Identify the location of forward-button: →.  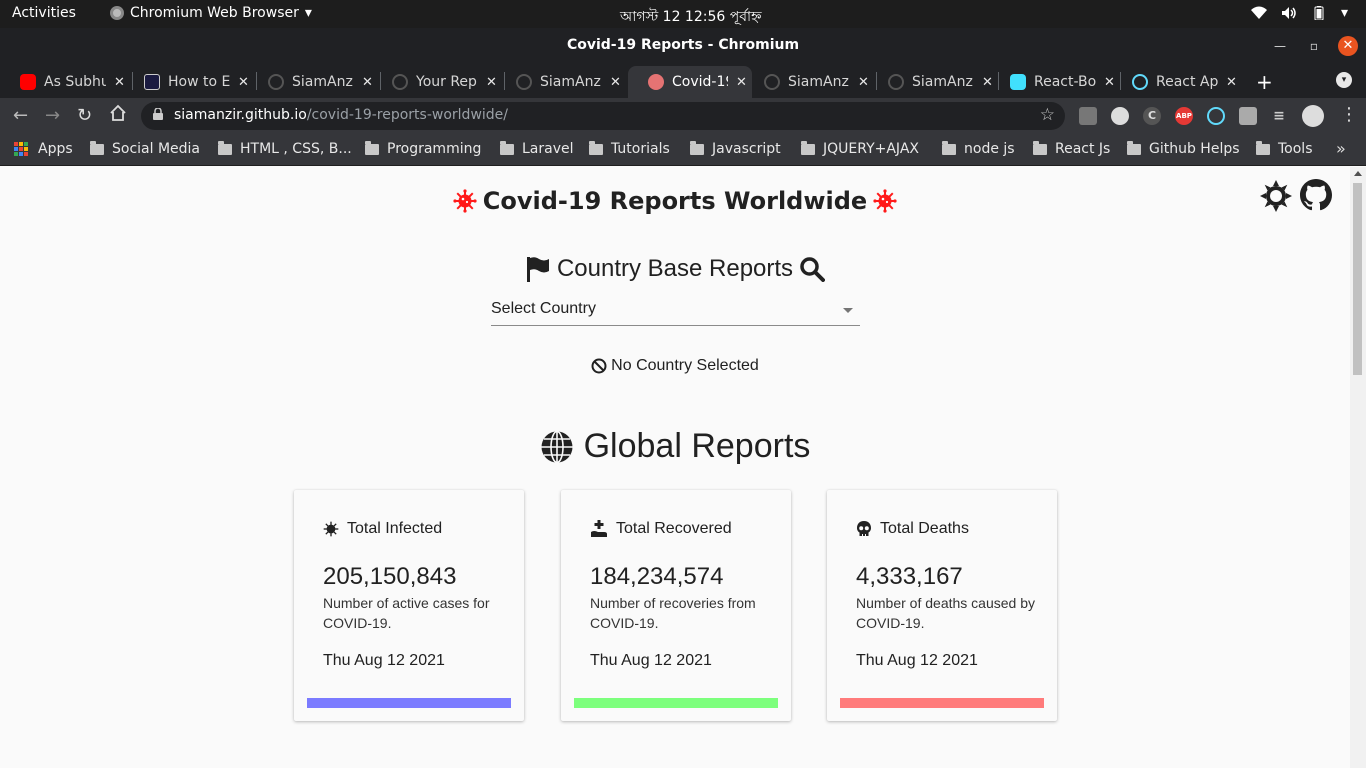
(52, 115).